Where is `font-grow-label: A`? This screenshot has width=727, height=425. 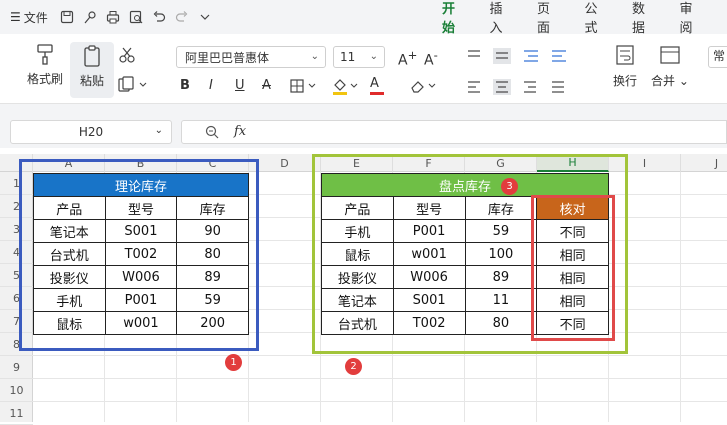
font-grow-label: A is located at coordinates (403, 60).